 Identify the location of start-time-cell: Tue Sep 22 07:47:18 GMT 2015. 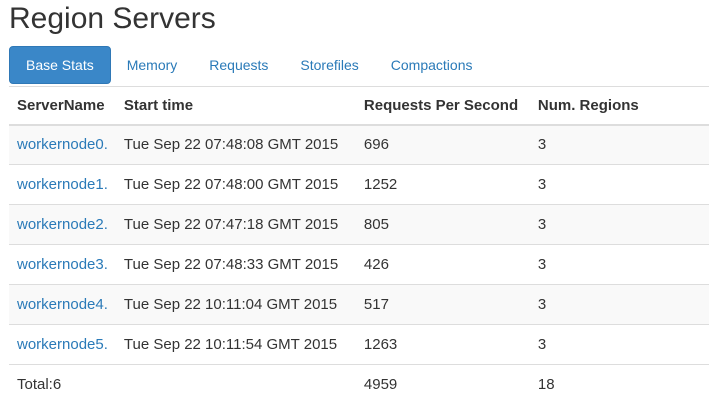
(235, 224).